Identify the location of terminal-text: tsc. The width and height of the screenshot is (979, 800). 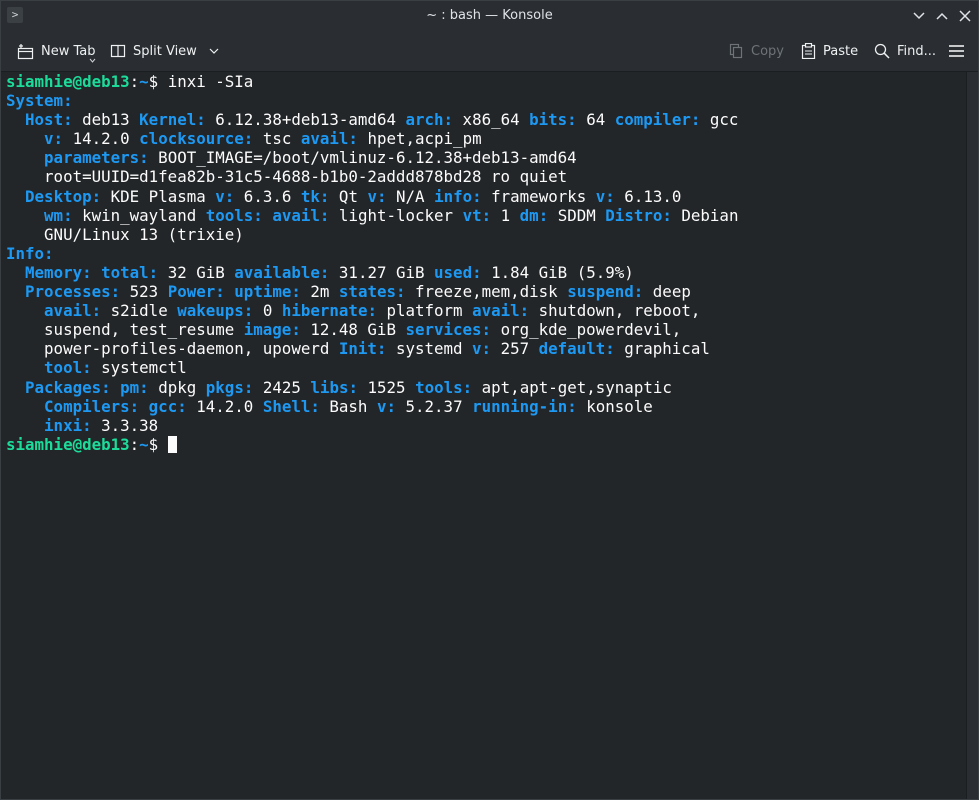
(277, 139).